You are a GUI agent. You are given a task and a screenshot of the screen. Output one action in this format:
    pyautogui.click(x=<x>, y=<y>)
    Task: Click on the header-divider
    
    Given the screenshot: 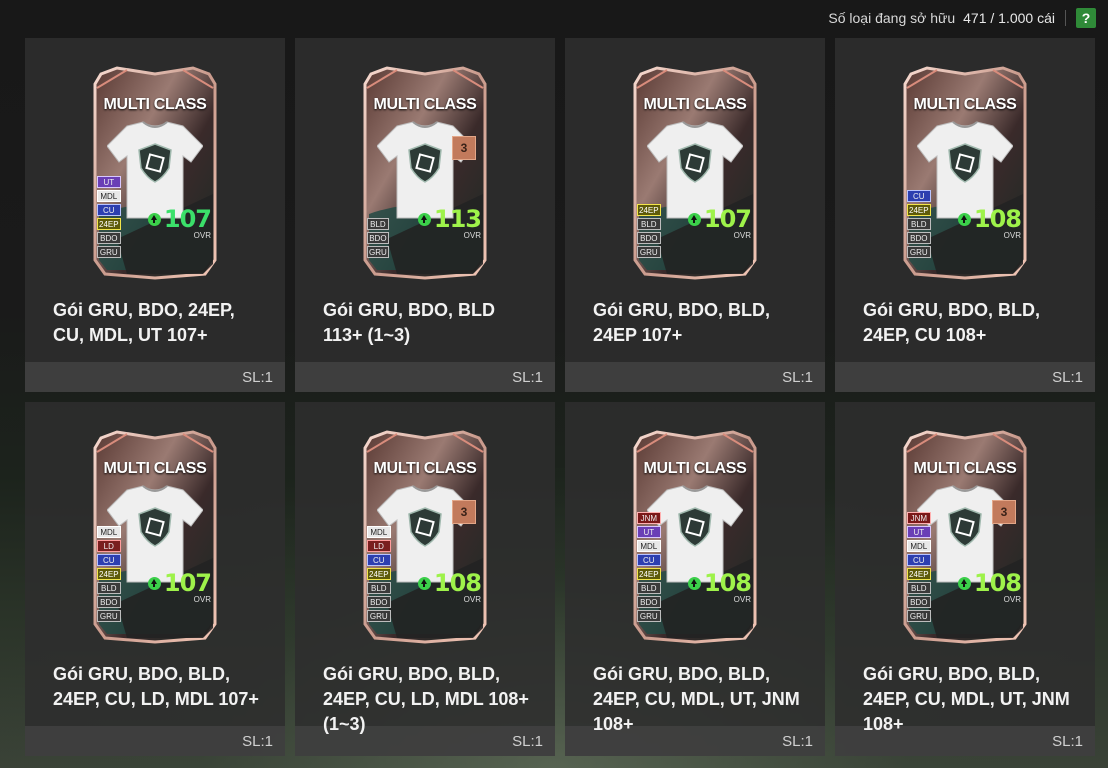 What is the action you would take?
    pyautogui.click(x=1065, y=18)
    